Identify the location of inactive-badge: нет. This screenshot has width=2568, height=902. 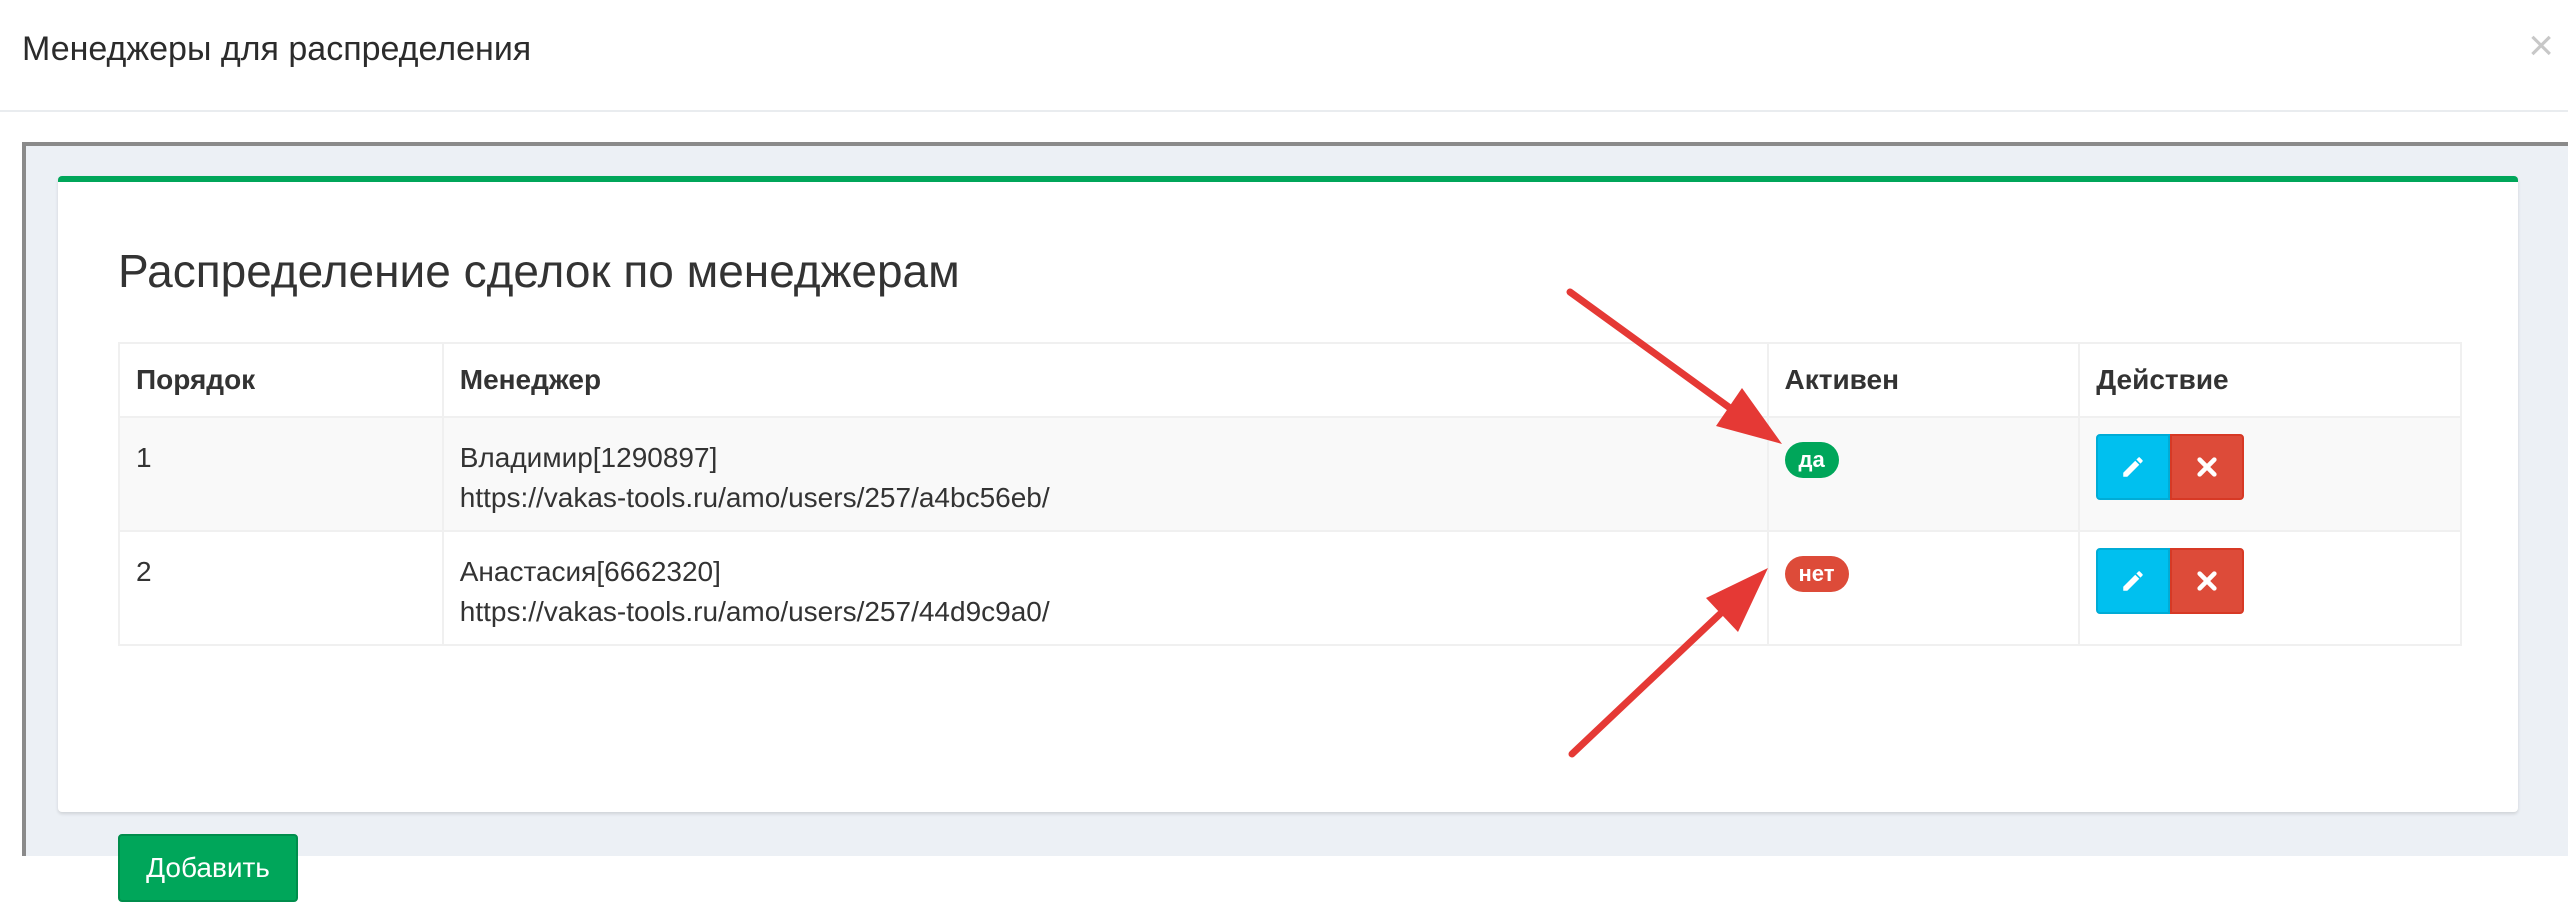
(1816, 574).